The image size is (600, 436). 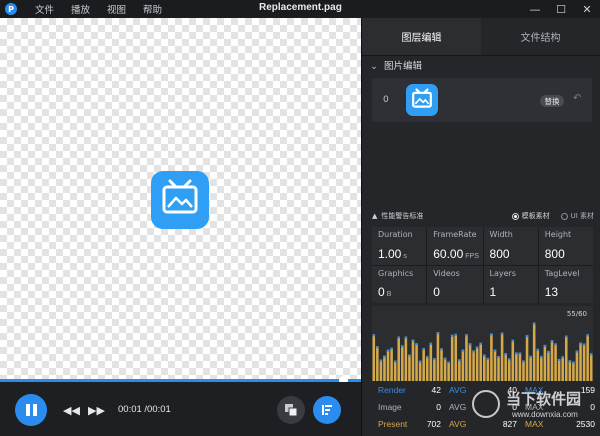 I want to click on menu-view: 视图, so click(x=116, y=9).